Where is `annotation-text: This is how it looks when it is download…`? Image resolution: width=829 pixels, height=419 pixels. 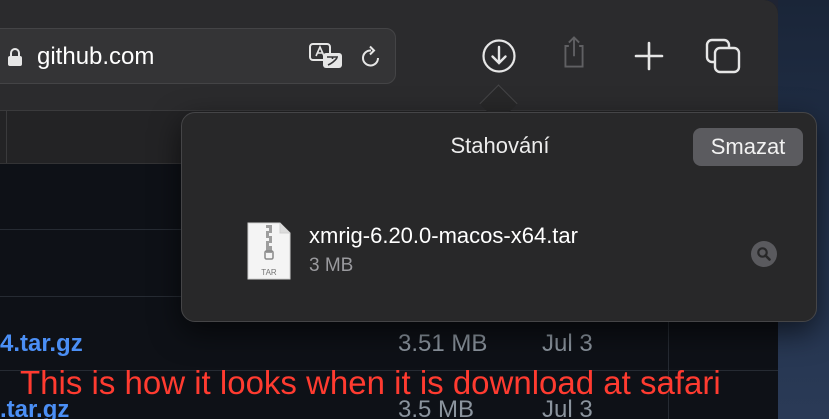 annotation-text: This is how it looks when it is download… is located at coordinates (370, 382).